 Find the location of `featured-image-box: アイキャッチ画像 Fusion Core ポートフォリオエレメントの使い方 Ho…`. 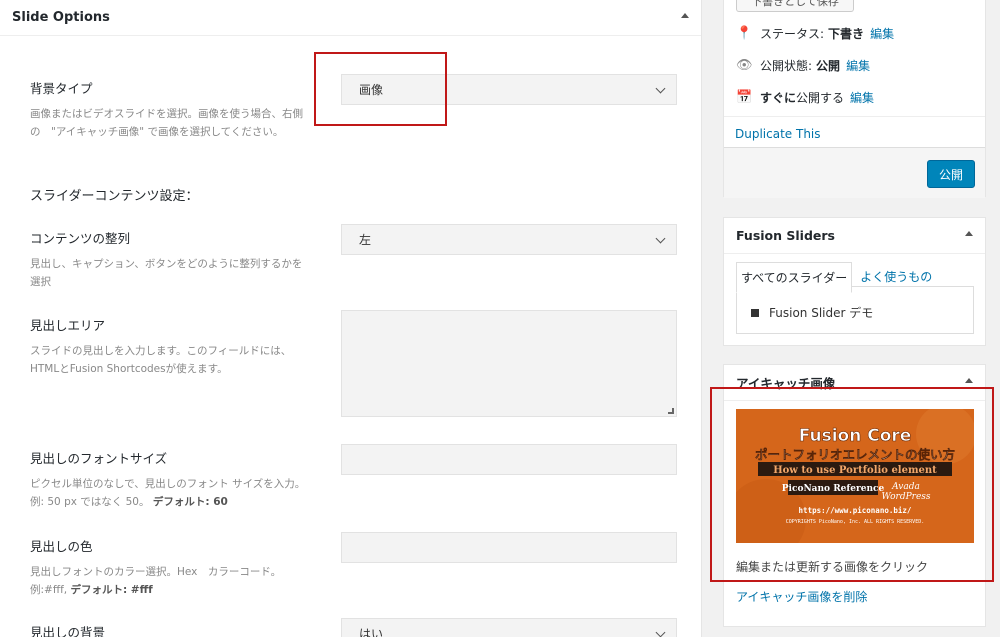

featured-image-box: アイキャッチ画像 Fusion Core ポートフォリオエレメントの使い方 Ho… is located at coordinates (854, 495).